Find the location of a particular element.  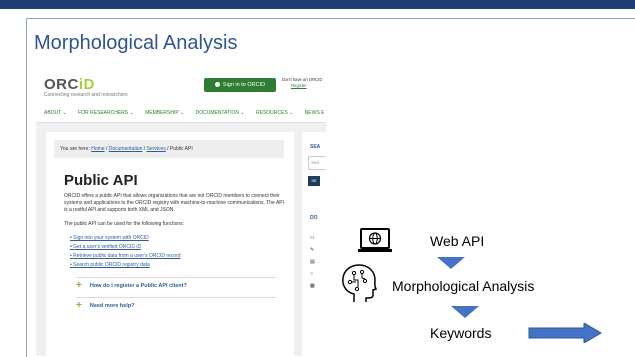

pen-icon: ✎ is located at coordinates (312, 250).